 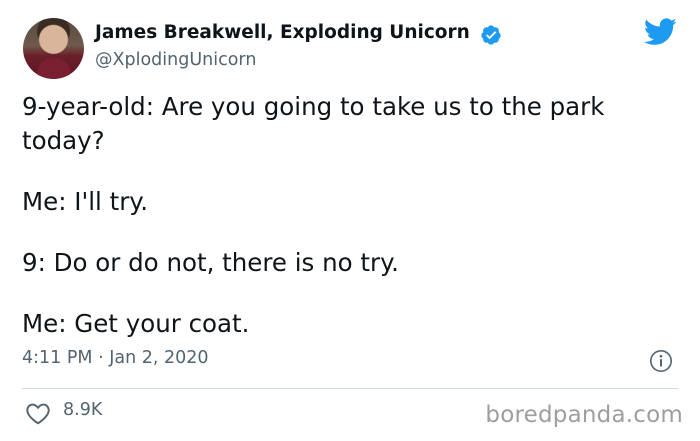 I want to click on tweet-text-line: today?, so click(x=63, y=140).